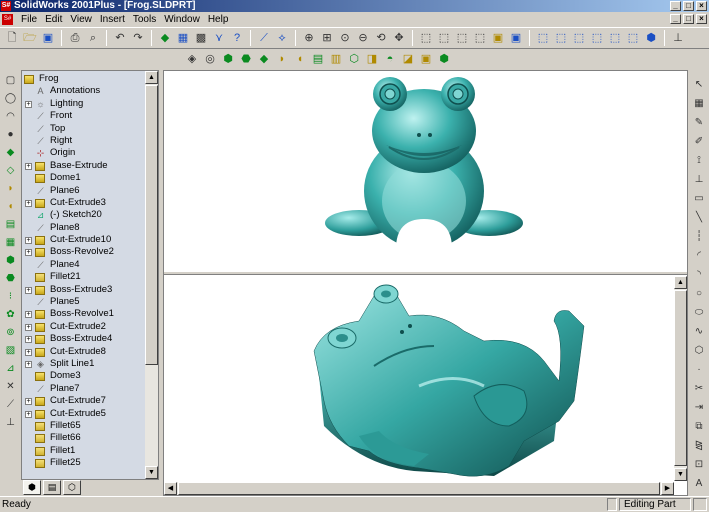  I want to click on options-icon: ▦, so click(183, 38).